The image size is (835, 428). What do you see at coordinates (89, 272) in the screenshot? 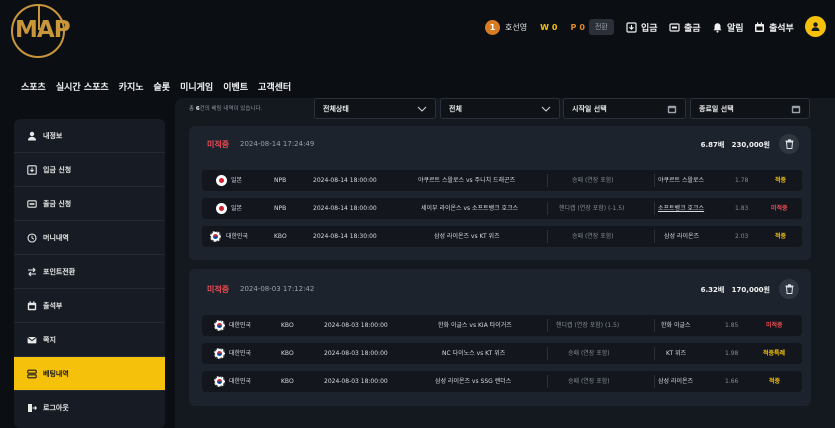
I see `sidebar-item-point-convert: 포인트전환` at bounding box center [89, 272].